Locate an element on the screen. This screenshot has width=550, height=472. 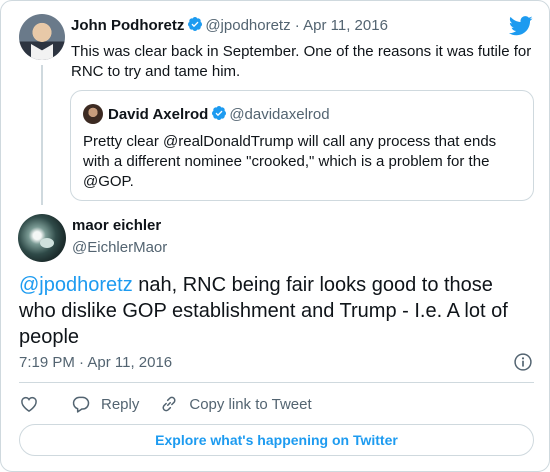
parent-tweet-header: John Podhoretz @jpodhoretz · Apr 11, 2016 is located at coordinates (229, 25).